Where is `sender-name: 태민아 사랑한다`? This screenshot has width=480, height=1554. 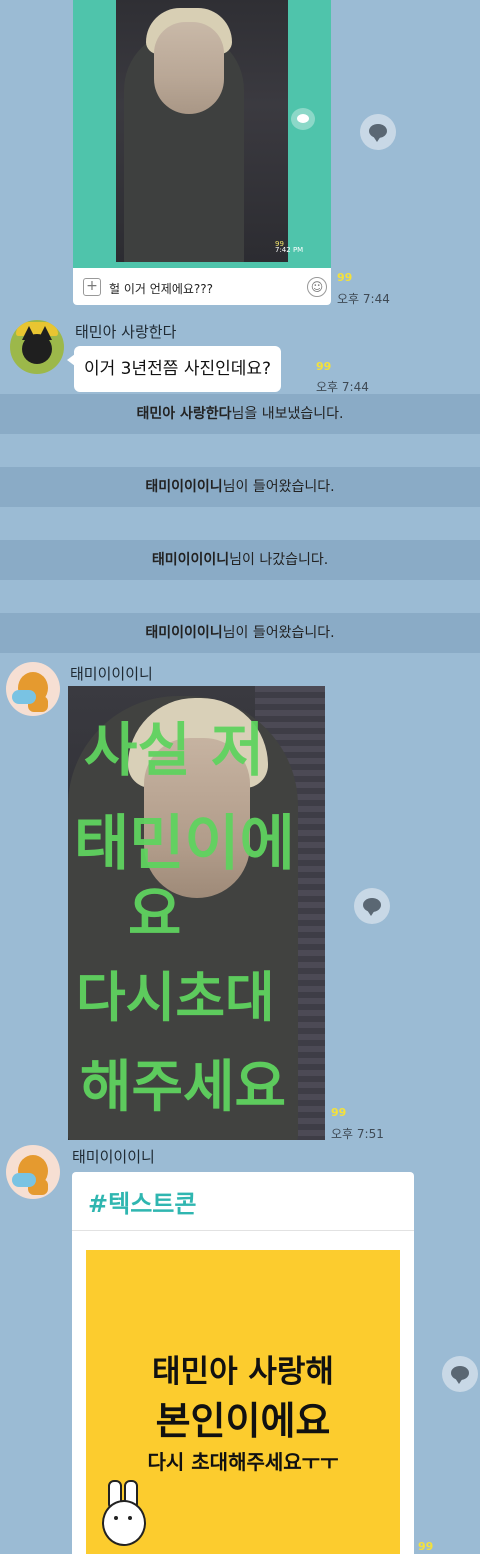
sender-name: 태민아 사랑한다 is located at coordinates (126, 332).